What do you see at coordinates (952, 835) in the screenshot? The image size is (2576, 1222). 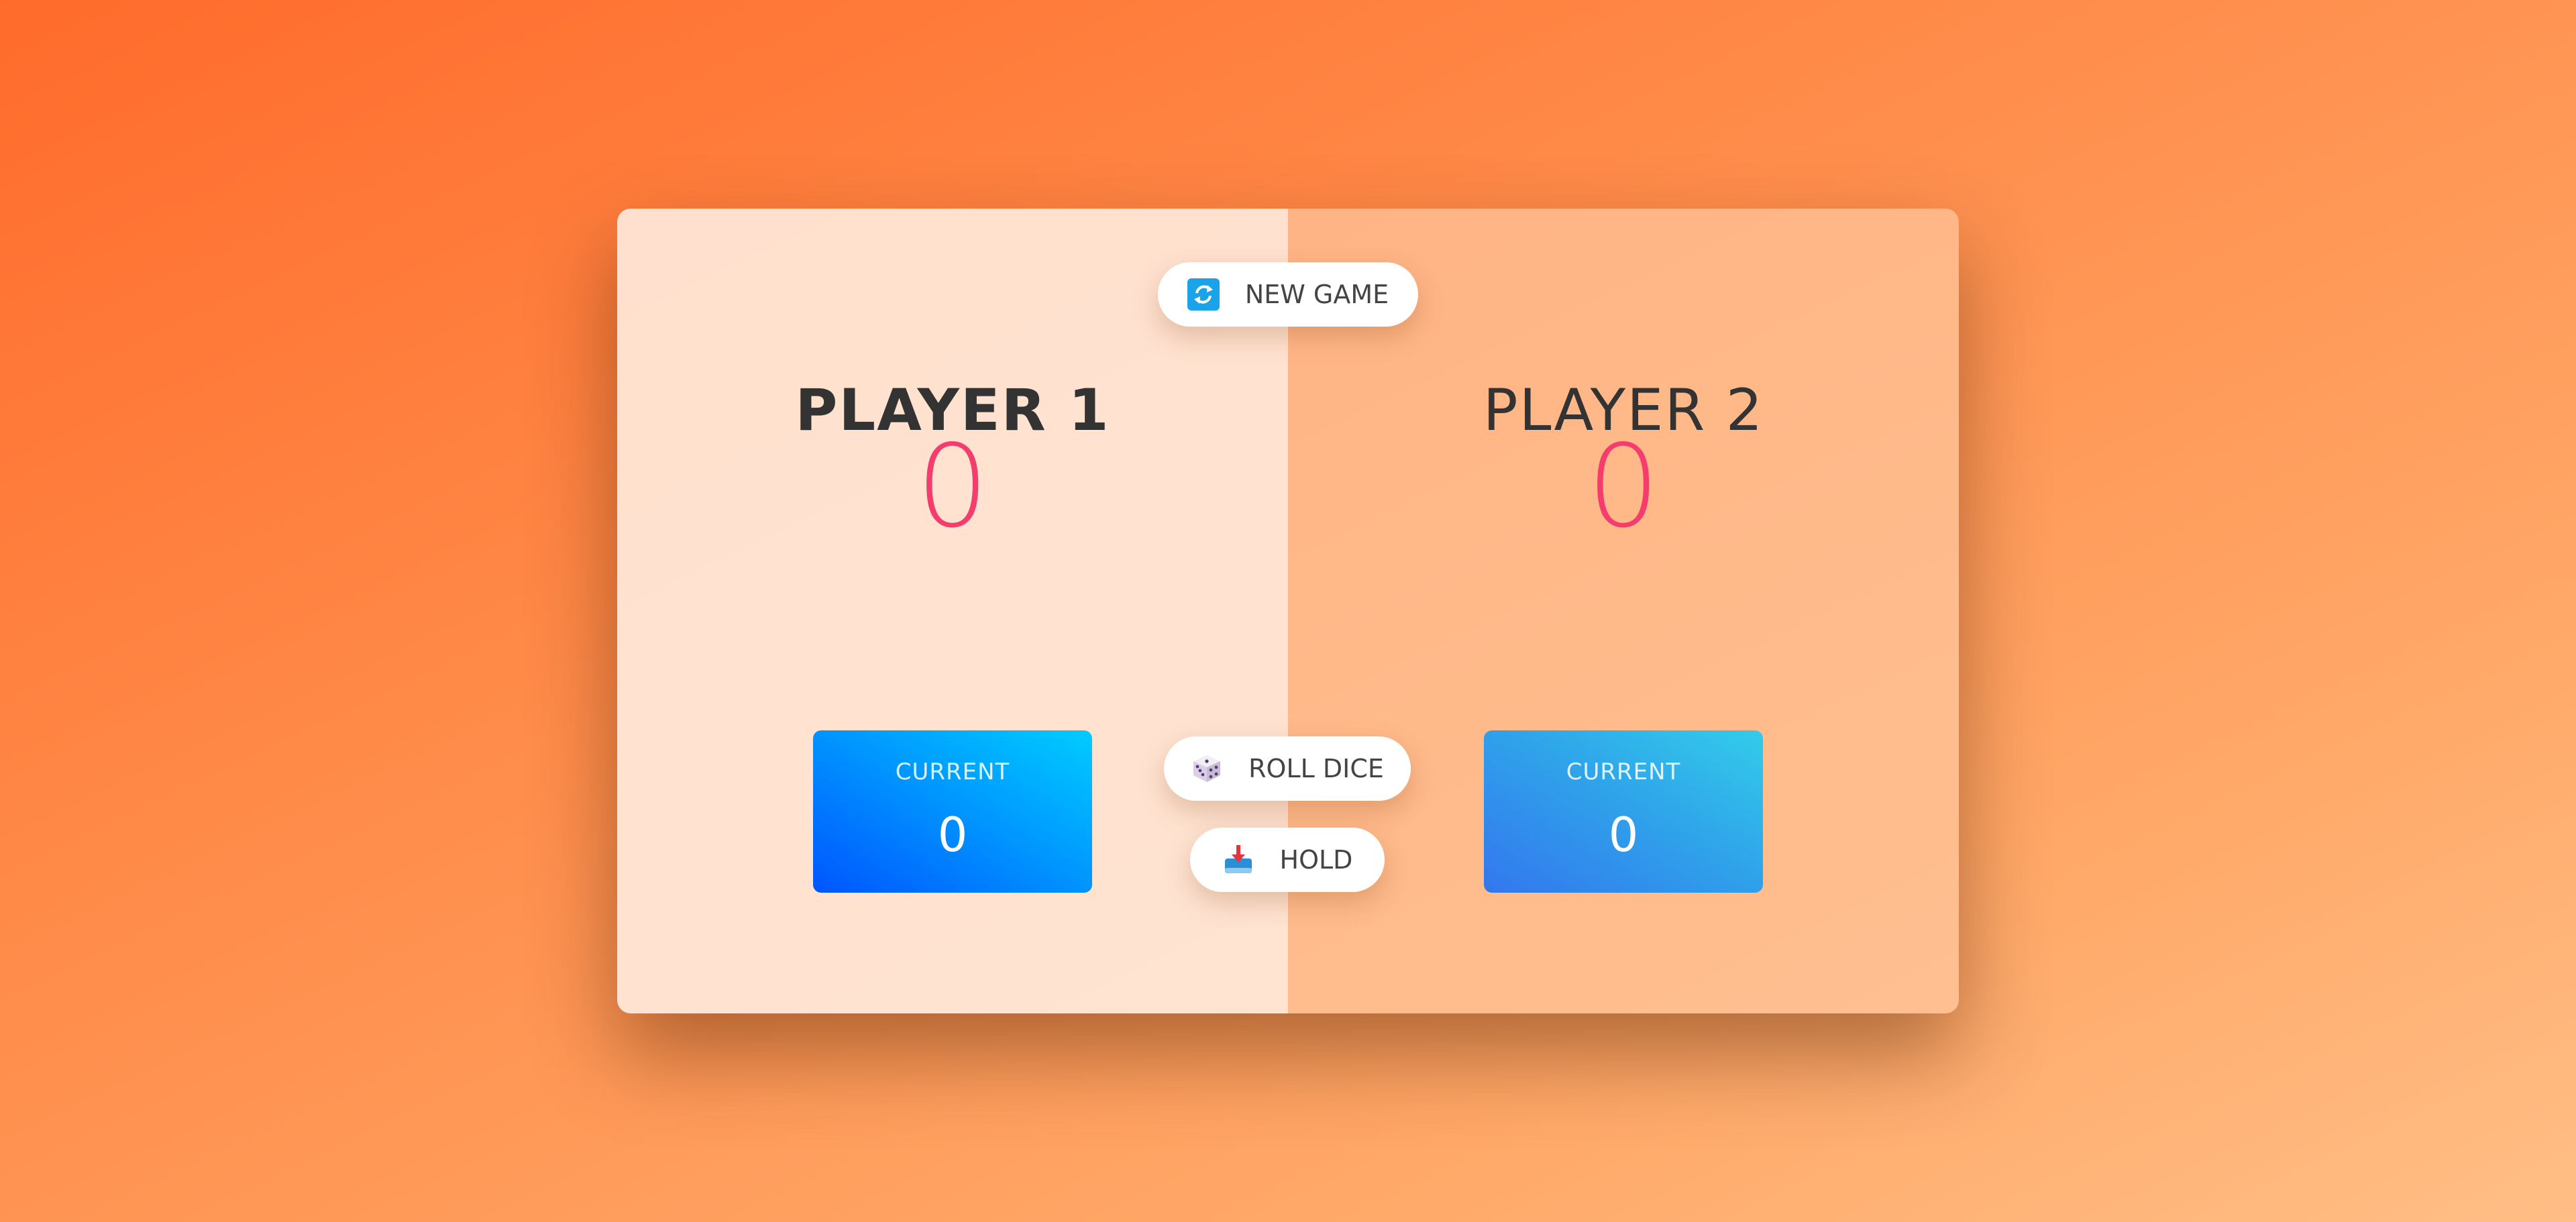 I see `player-1-current-score: 0` at bounding box center [952, 835].